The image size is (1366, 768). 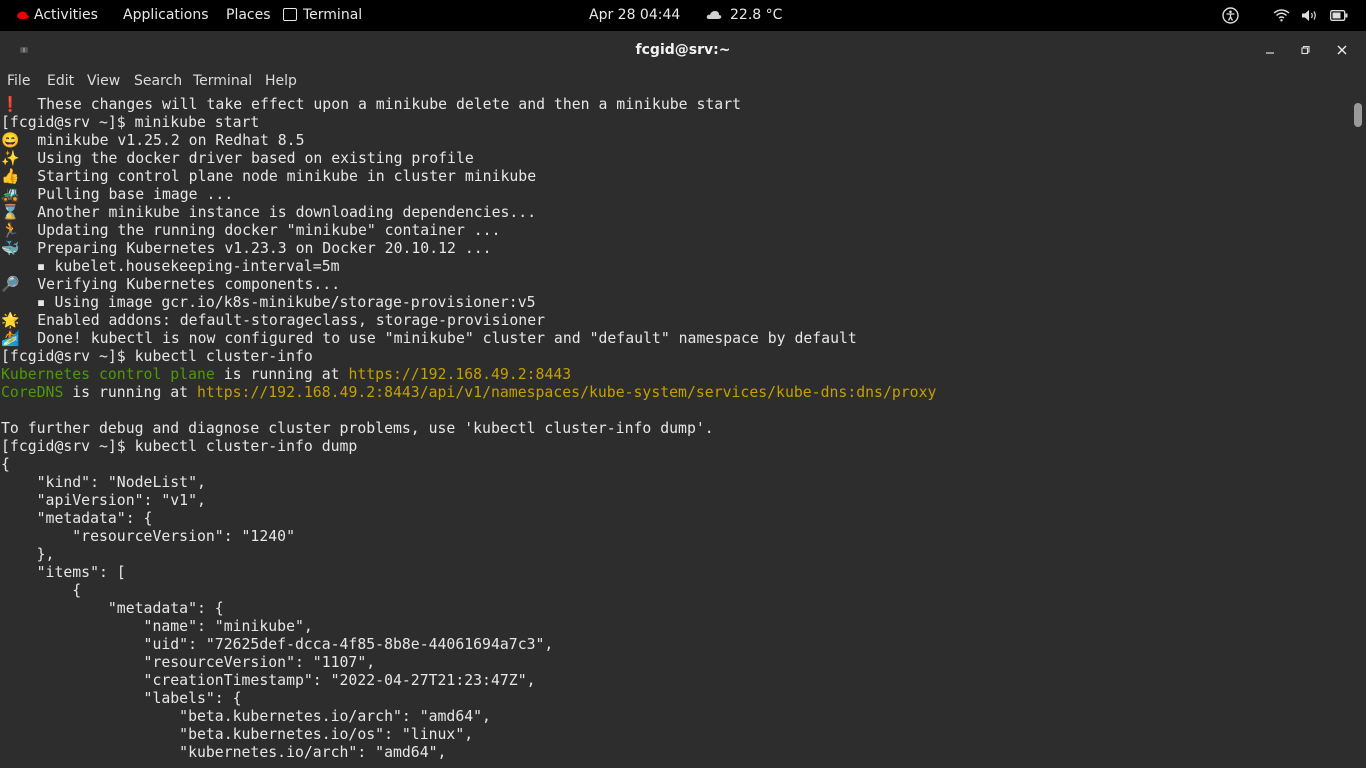 What do you see at coordinates (222, 81) in the screenshot?
I see `menu-terminal: Terminal` at bounding box center [222, 81].